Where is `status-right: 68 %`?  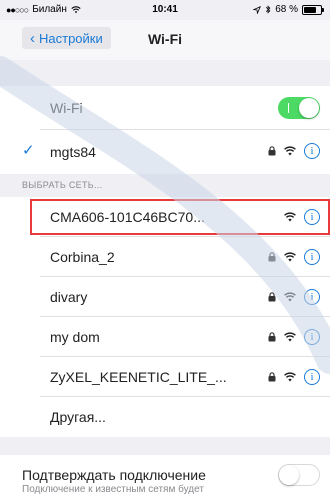
status-right: 68 % is located at coordinates (288, 9).